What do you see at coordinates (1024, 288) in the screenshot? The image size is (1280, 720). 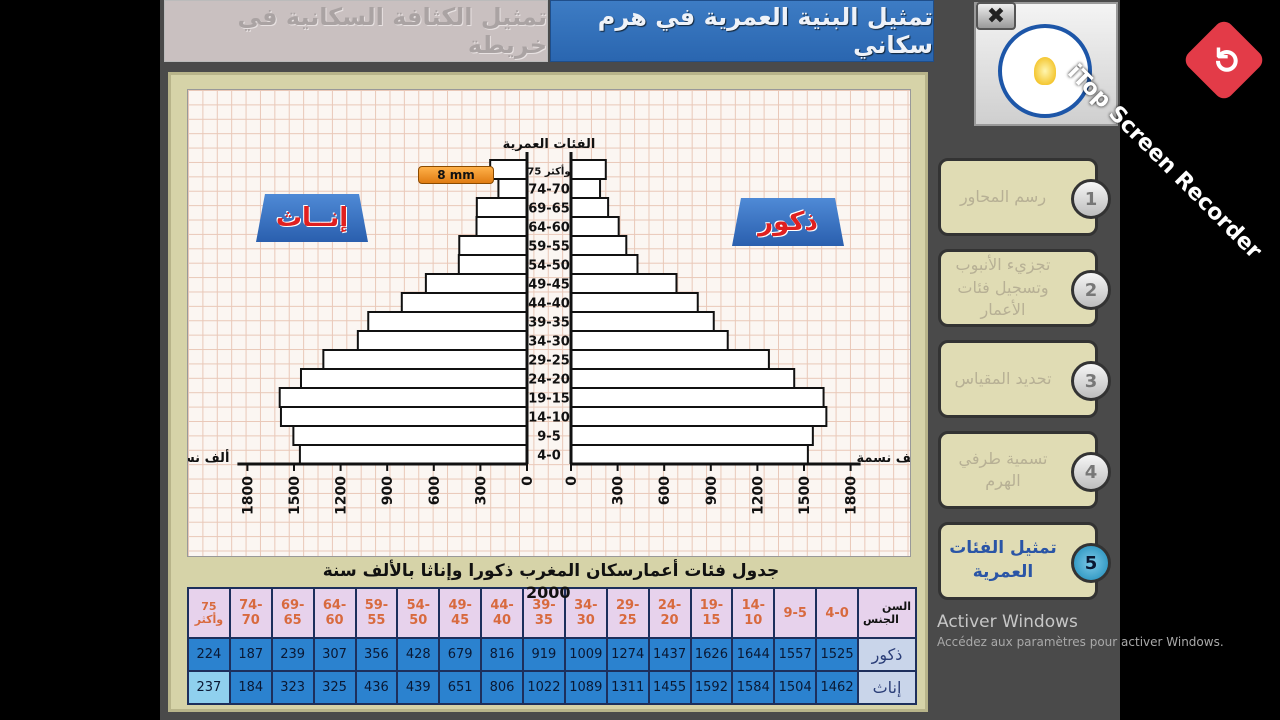 I see `step-2-button: تجزيء الأنبوب وتسجيل فئات الأعمار 2` at bounding box center [1024, 288].